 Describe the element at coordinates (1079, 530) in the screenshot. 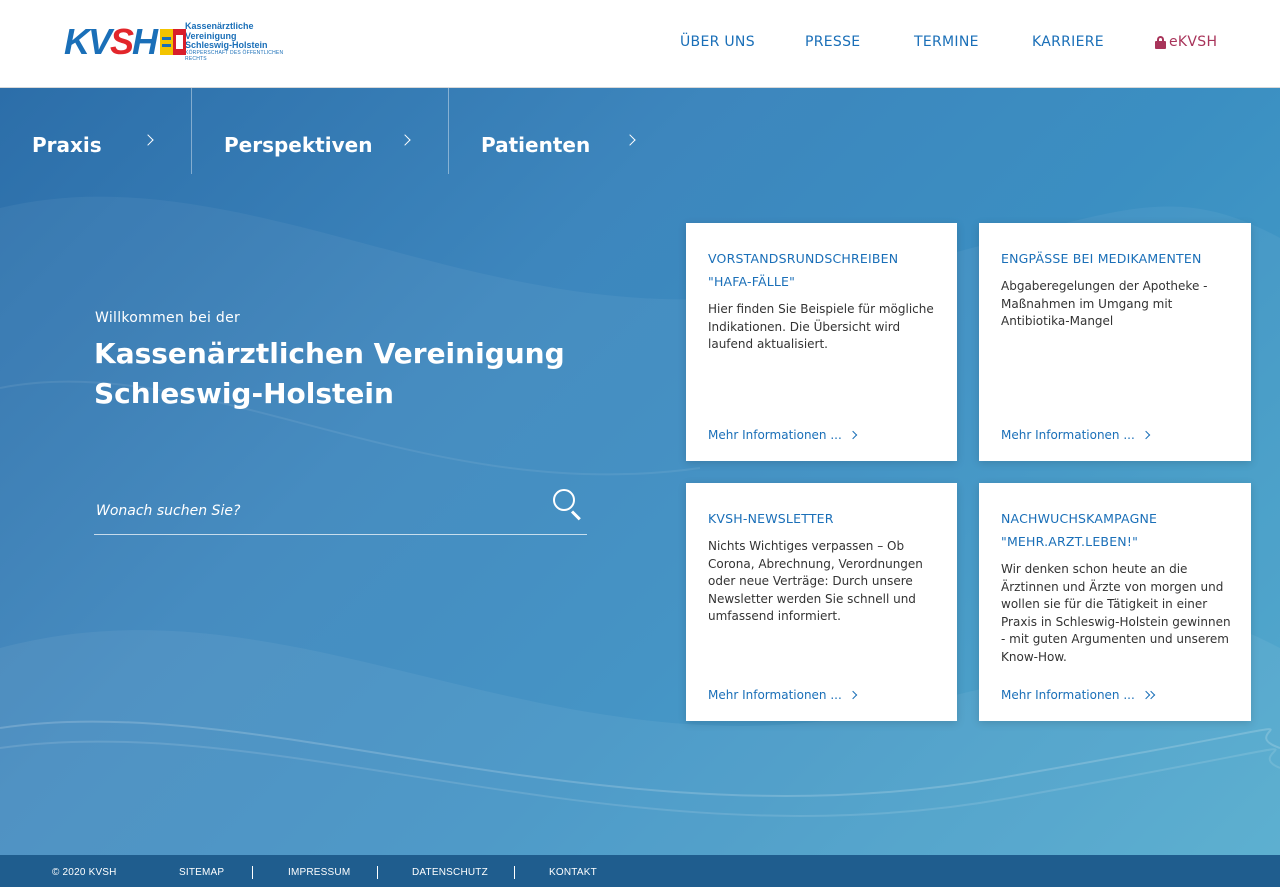

I see `card-title: NACHWUCHSKAMPAGNE "MEHR.ARZT.LEBEN!"` at that location.